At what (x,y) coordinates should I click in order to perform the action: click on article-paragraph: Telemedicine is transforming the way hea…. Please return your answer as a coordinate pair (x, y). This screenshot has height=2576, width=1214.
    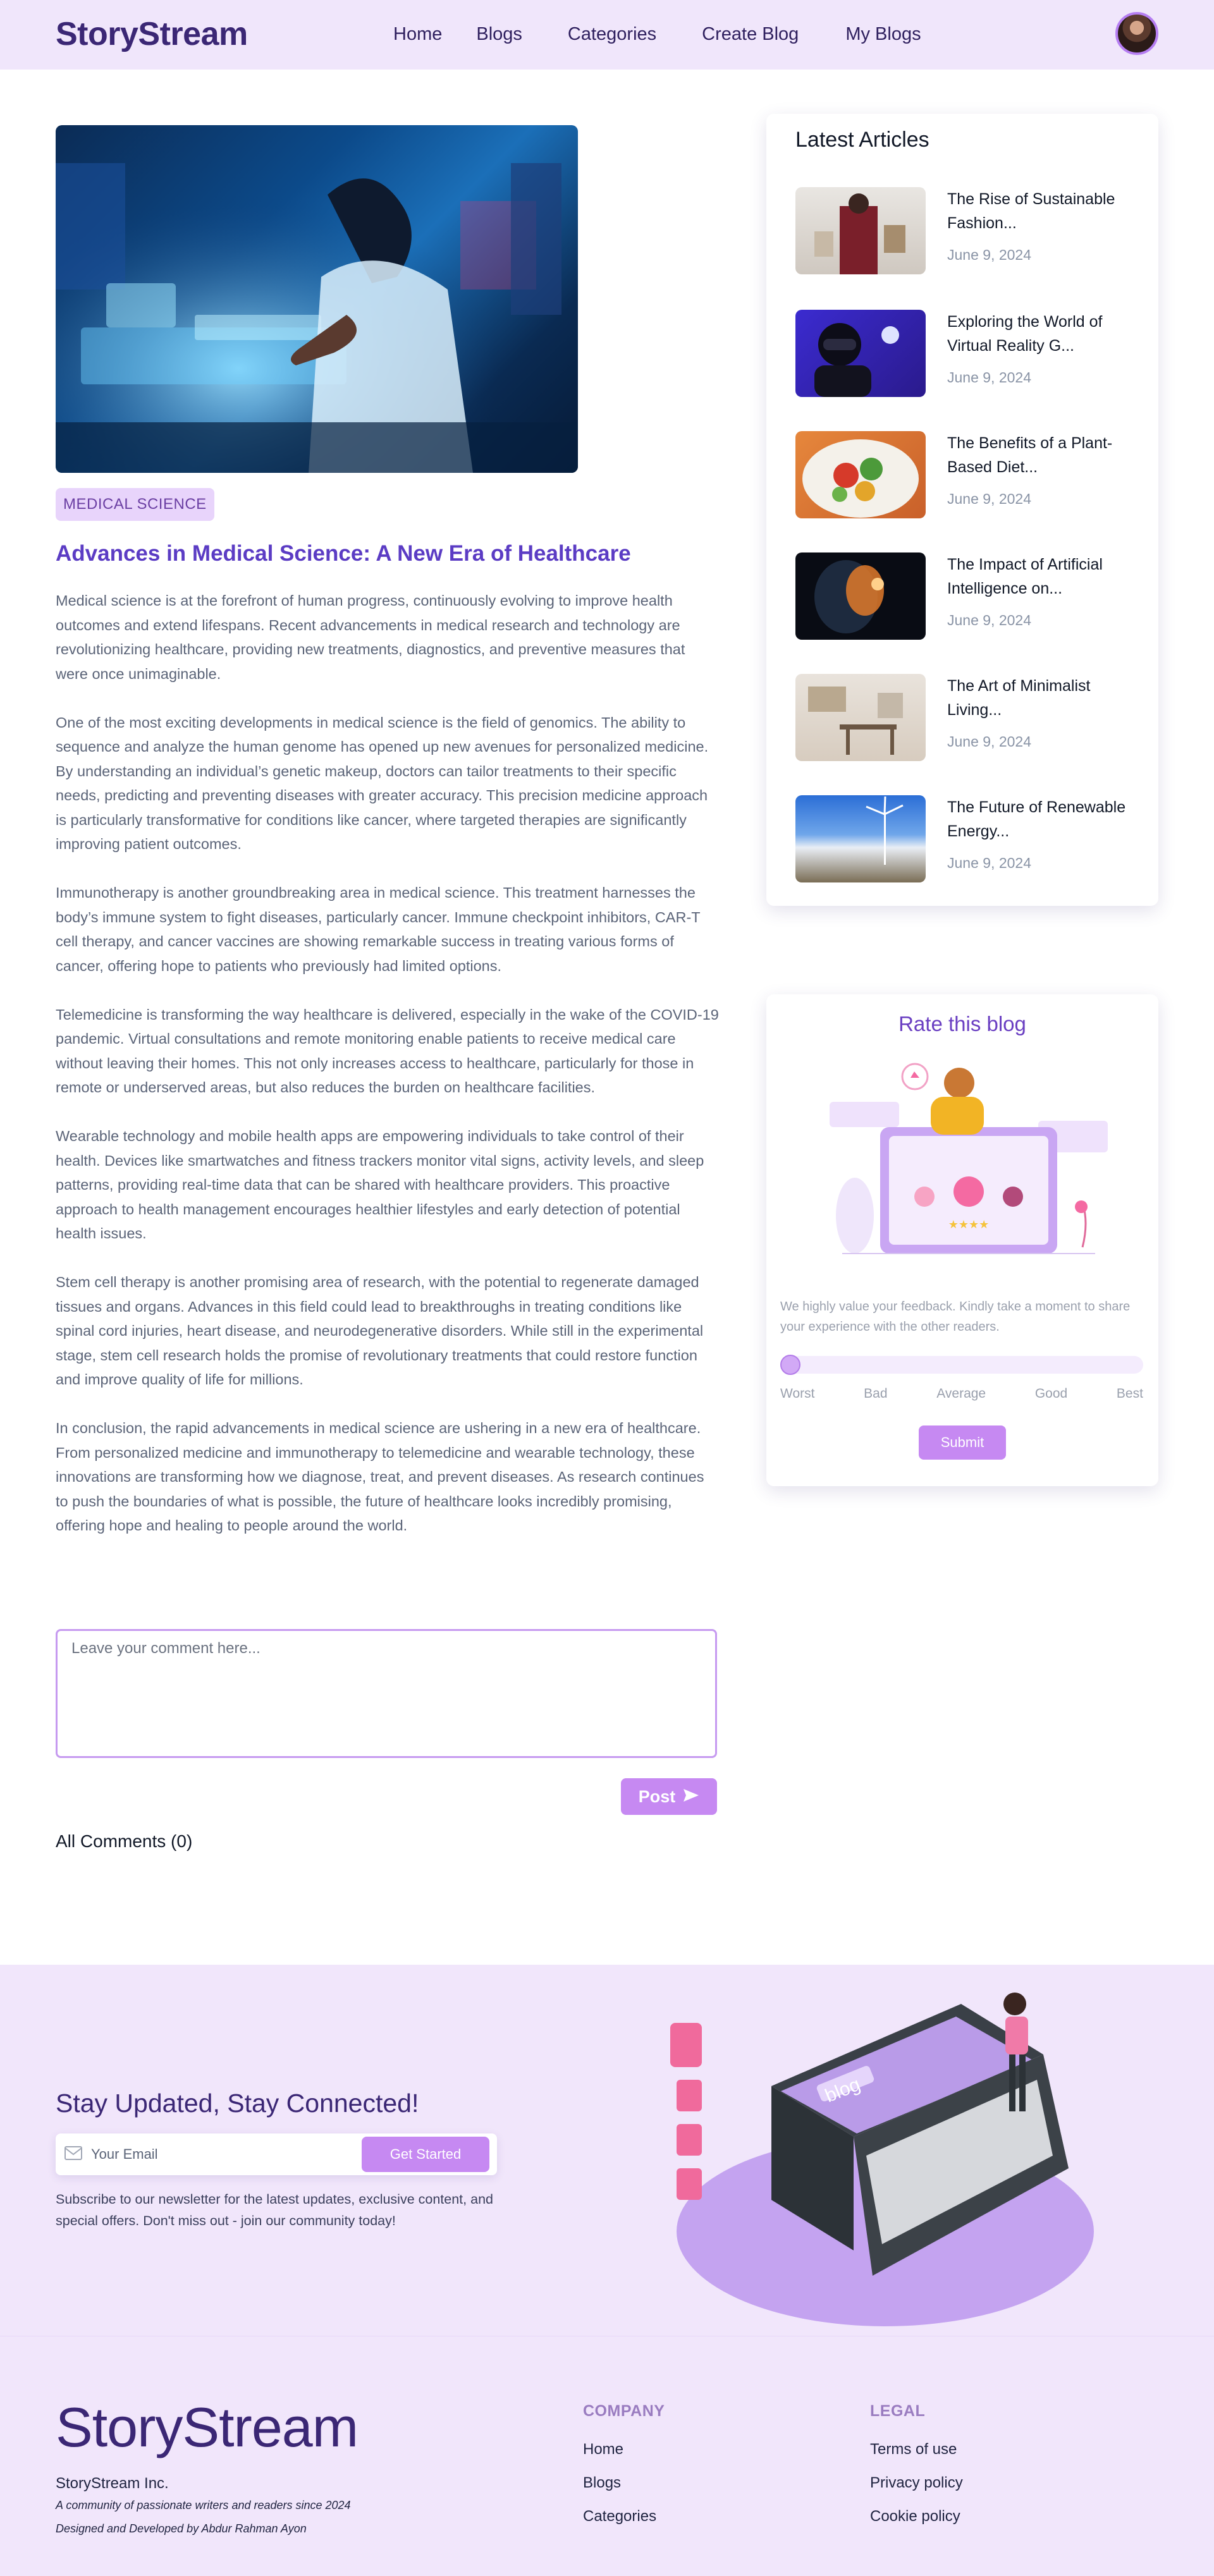
    Looking at the image, I should click on (388, 1051).